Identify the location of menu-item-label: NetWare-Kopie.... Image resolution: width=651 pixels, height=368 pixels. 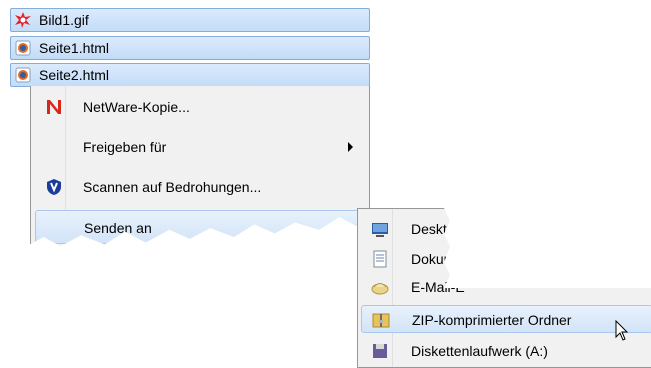
(136, 107).